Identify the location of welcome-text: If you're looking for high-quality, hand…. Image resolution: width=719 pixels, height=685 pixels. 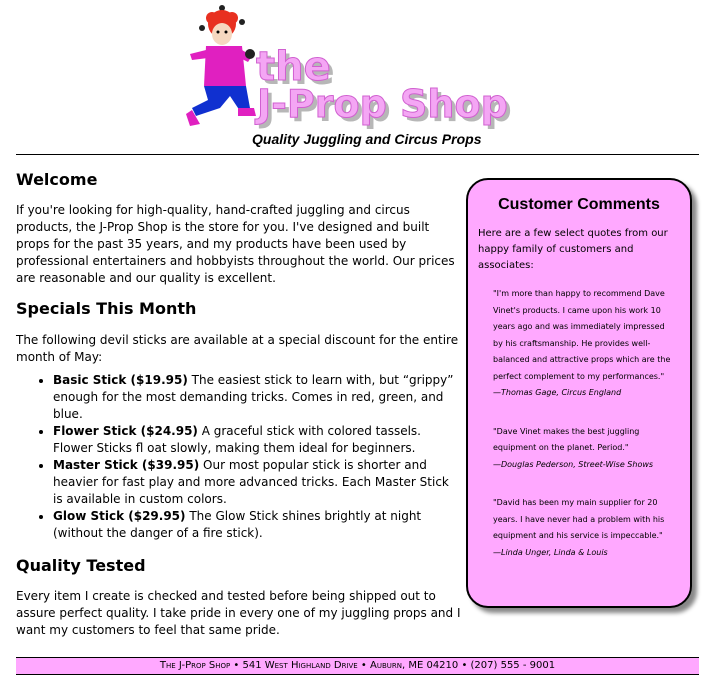
(235, 244).